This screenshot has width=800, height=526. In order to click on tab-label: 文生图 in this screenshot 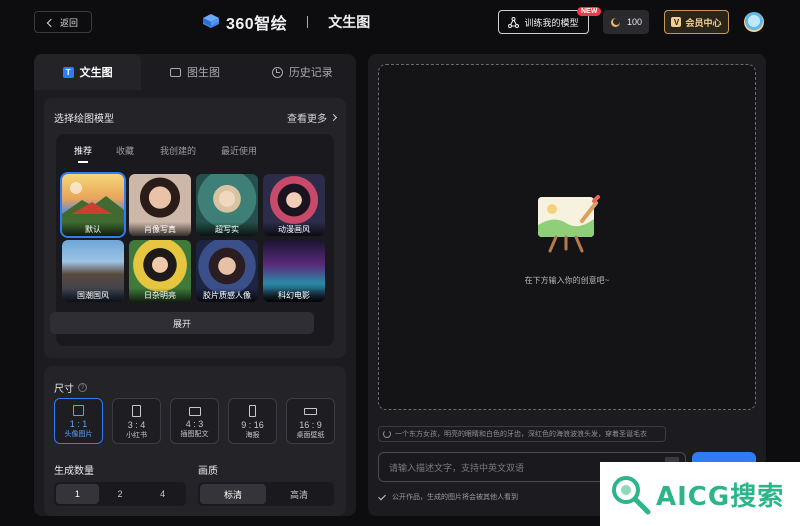, I will do `click(96, 73)`.